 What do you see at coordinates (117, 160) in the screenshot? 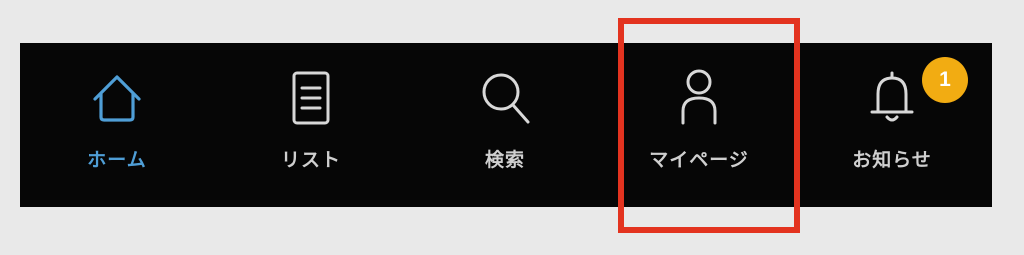
I see `nav-label-home: ホーム` at bounding box center [117, 160].